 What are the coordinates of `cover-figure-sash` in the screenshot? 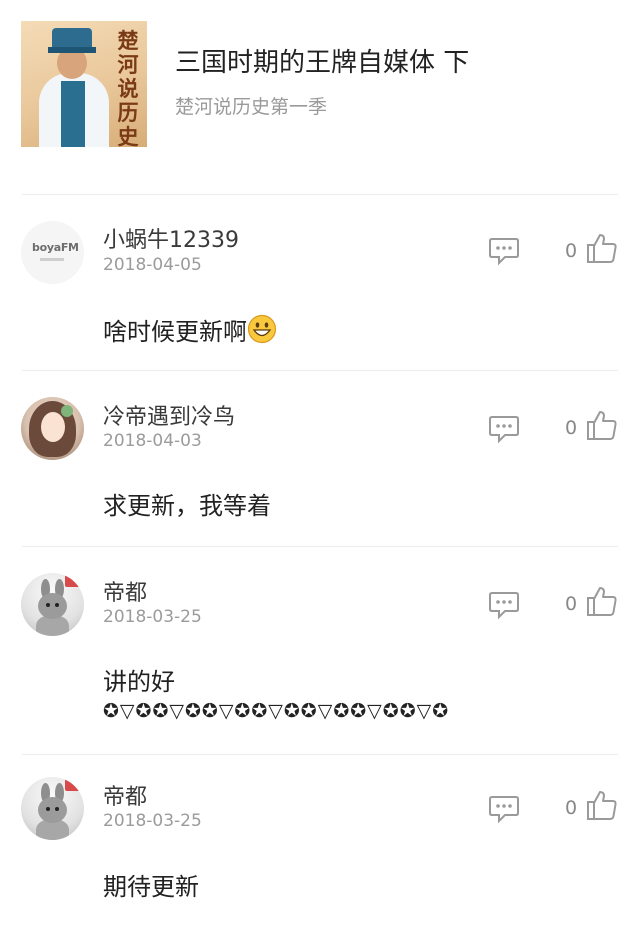 It's located at (73, 114).